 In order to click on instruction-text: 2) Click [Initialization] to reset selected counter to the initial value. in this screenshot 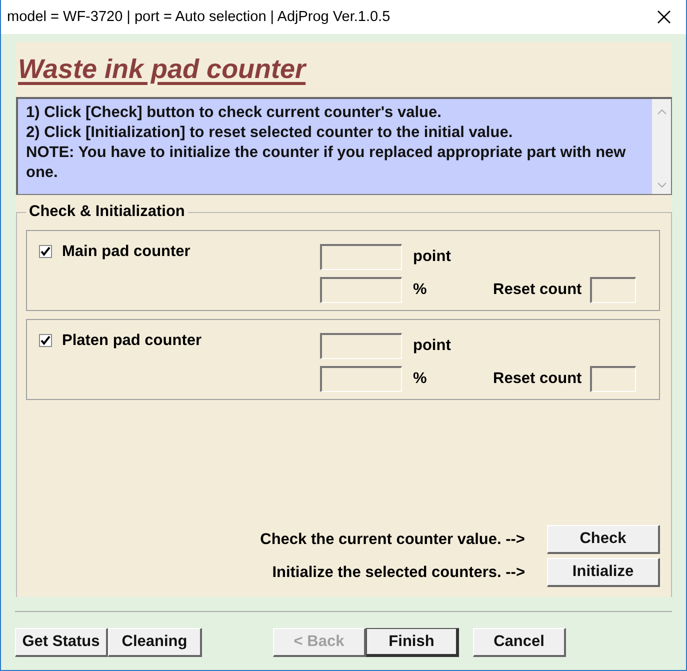, I will do `click(270, 133)`.